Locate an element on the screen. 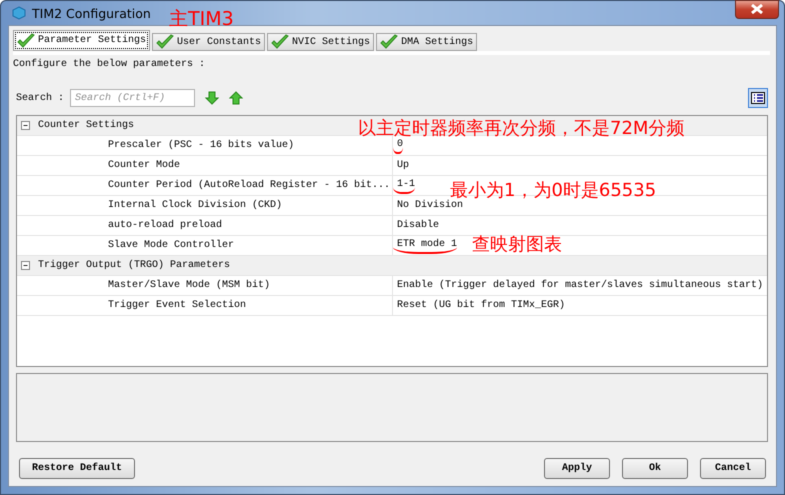  close-button is located at coordinates (757, 9).